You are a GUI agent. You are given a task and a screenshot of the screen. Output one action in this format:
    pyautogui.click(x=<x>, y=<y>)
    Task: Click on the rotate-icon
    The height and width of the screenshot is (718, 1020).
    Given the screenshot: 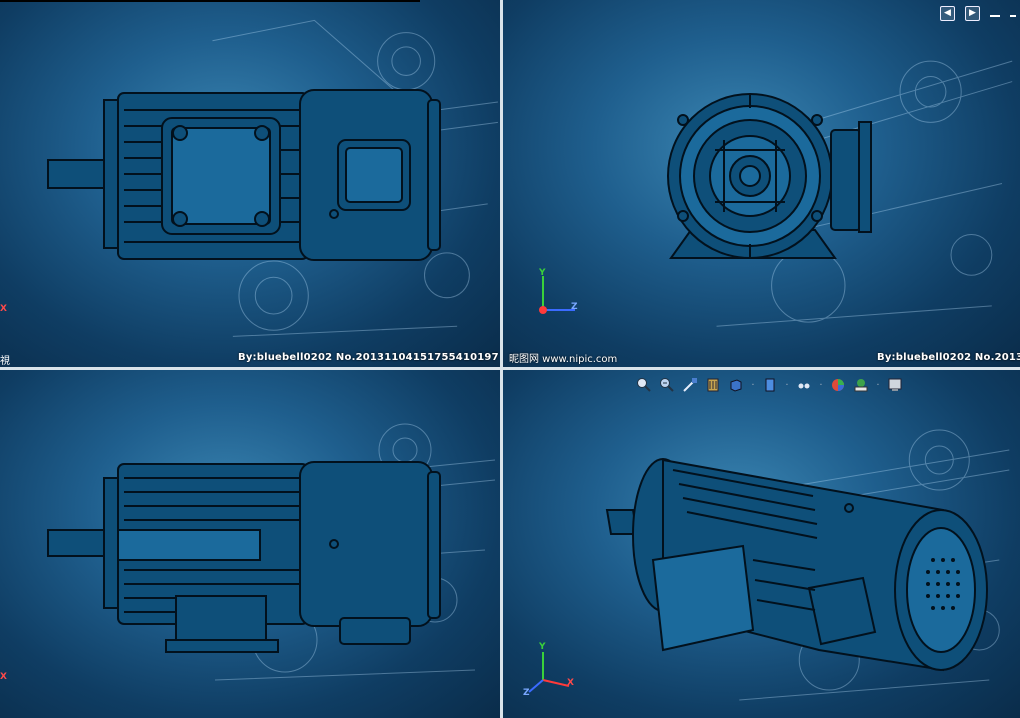 What is the action you would take?
    pyautogui.click(x=690, y=385)
    